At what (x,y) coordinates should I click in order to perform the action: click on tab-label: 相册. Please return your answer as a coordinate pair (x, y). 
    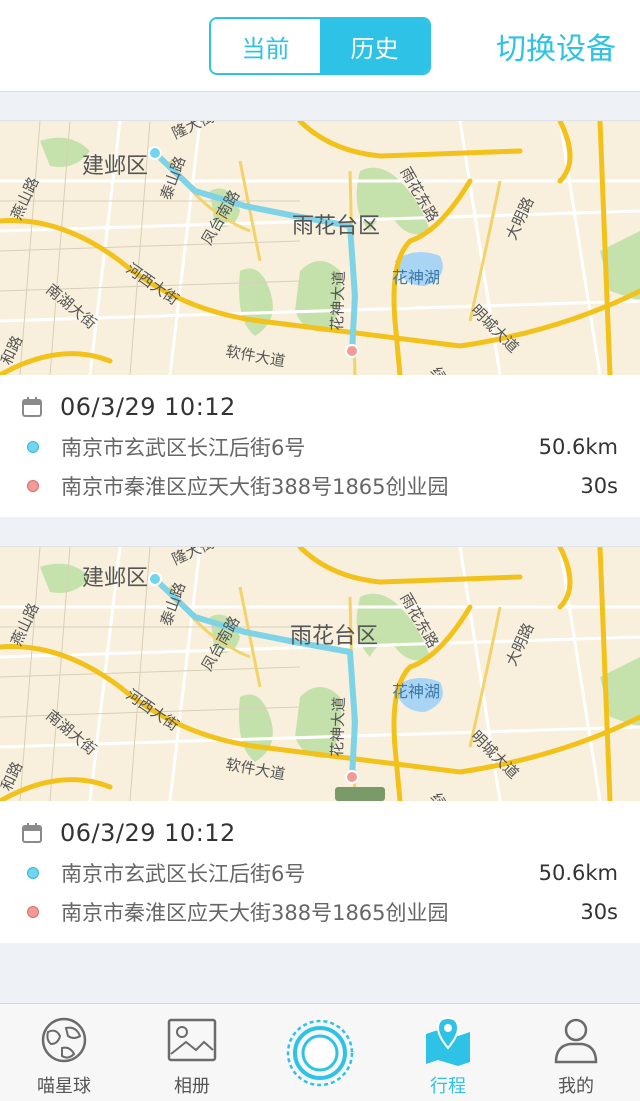
    Looking at the image, I should click on (192, 1086).